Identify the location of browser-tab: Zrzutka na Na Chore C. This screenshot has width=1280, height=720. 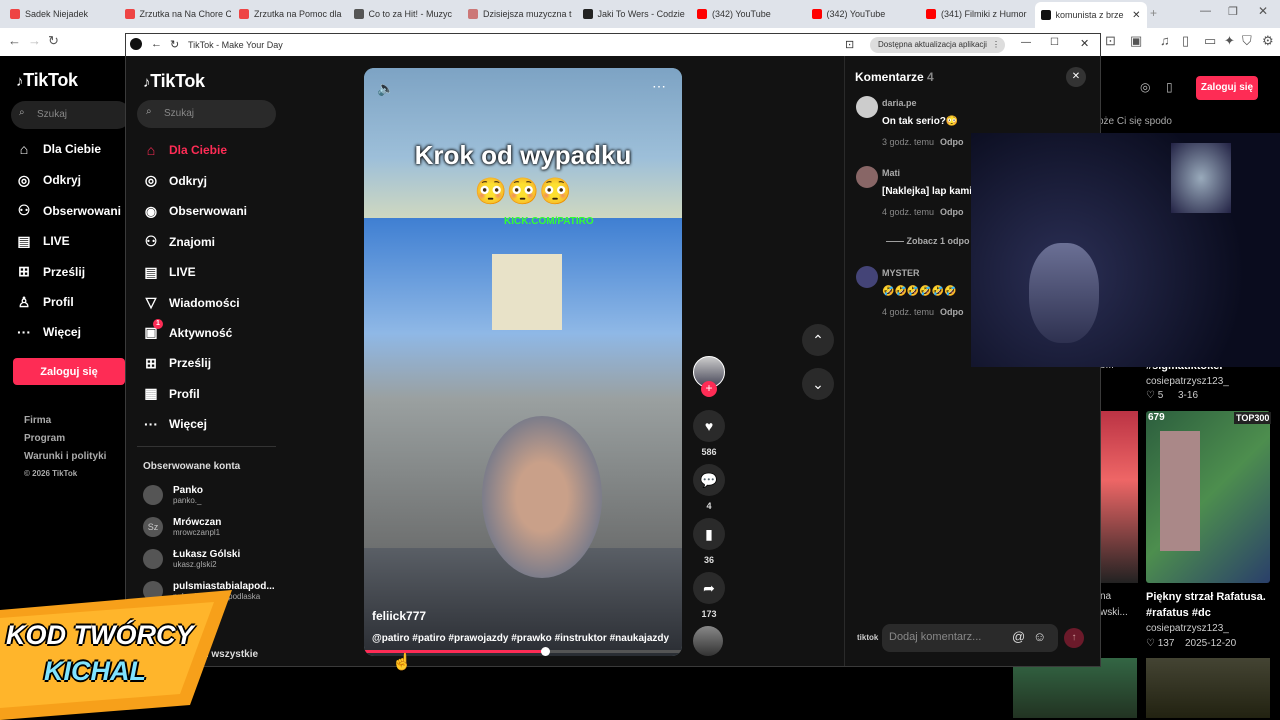
(175, 14).